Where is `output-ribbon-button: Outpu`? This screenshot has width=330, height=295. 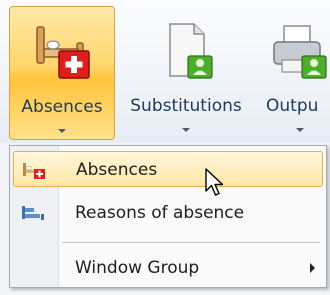
output-ribbon-button: Outpu is located at coordinates (295, 73).